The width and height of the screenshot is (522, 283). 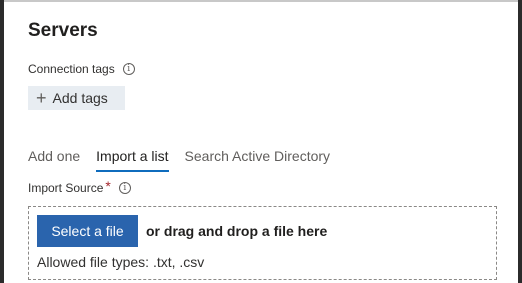 What do you see at coordinates (258, 159) in the screenshot?
I see `tab-search-active-directory: Search Active Directory` at bounding box center [258, 159].